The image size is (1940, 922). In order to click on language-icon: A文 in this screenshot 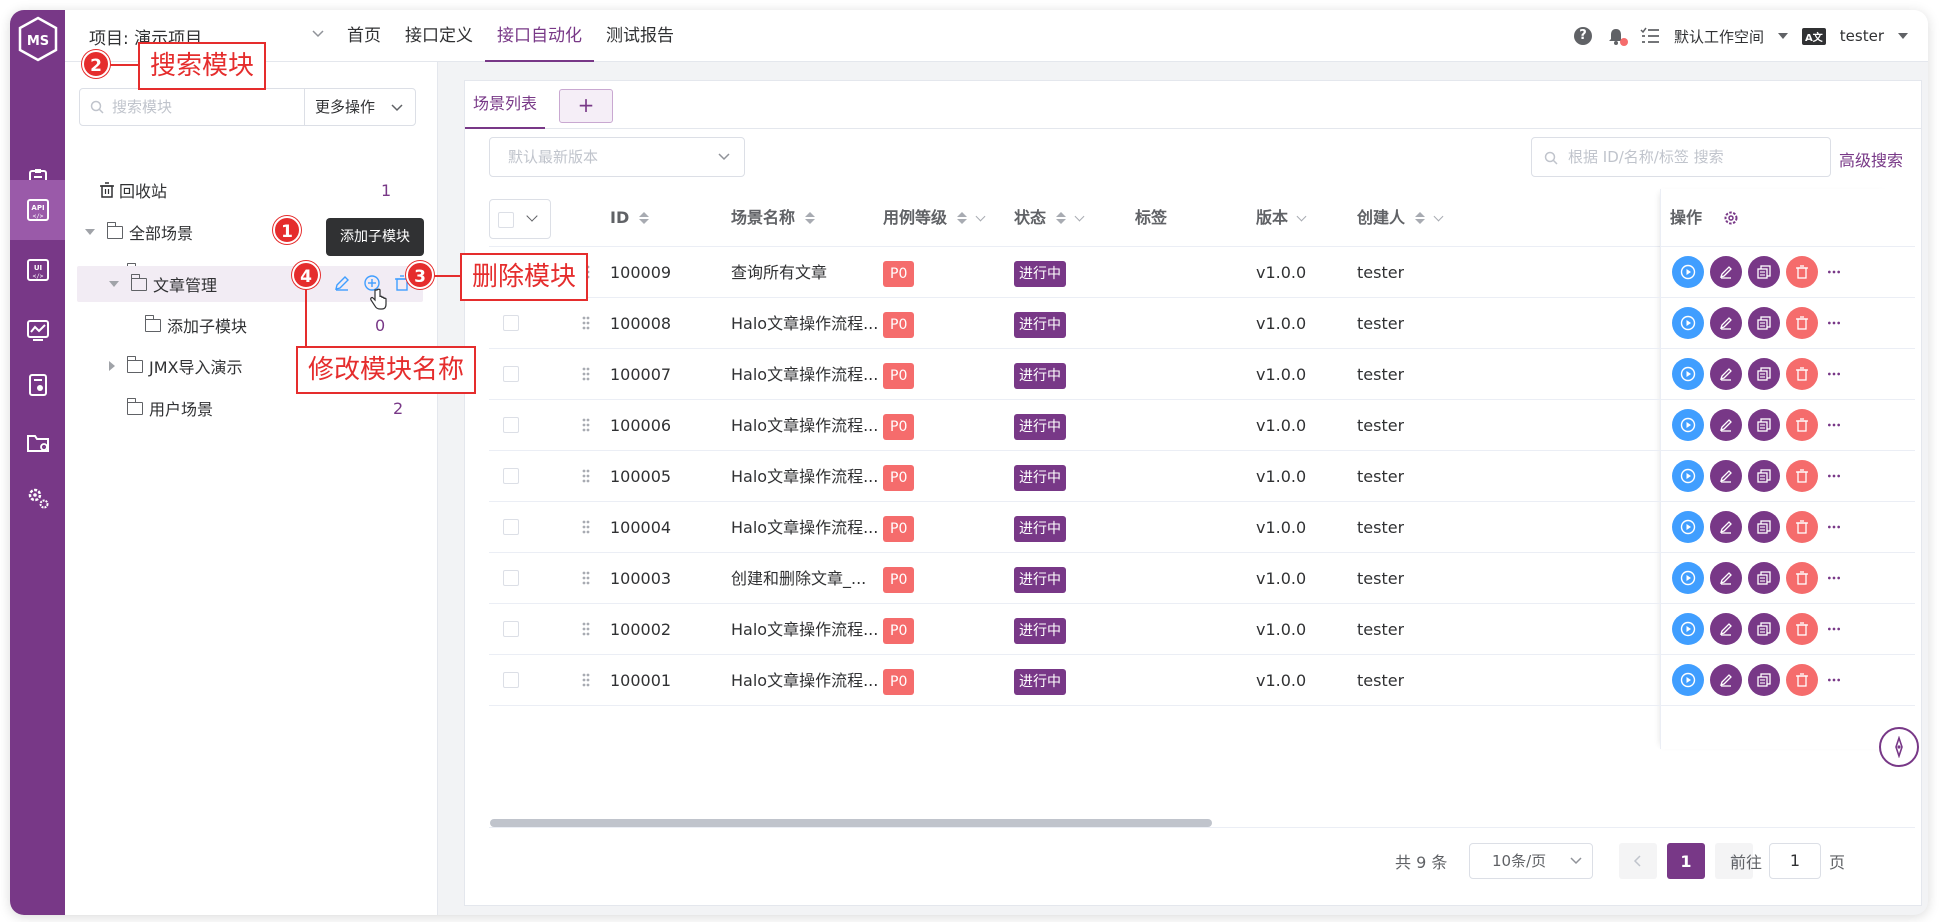, I will do `click(1814, 36)`.